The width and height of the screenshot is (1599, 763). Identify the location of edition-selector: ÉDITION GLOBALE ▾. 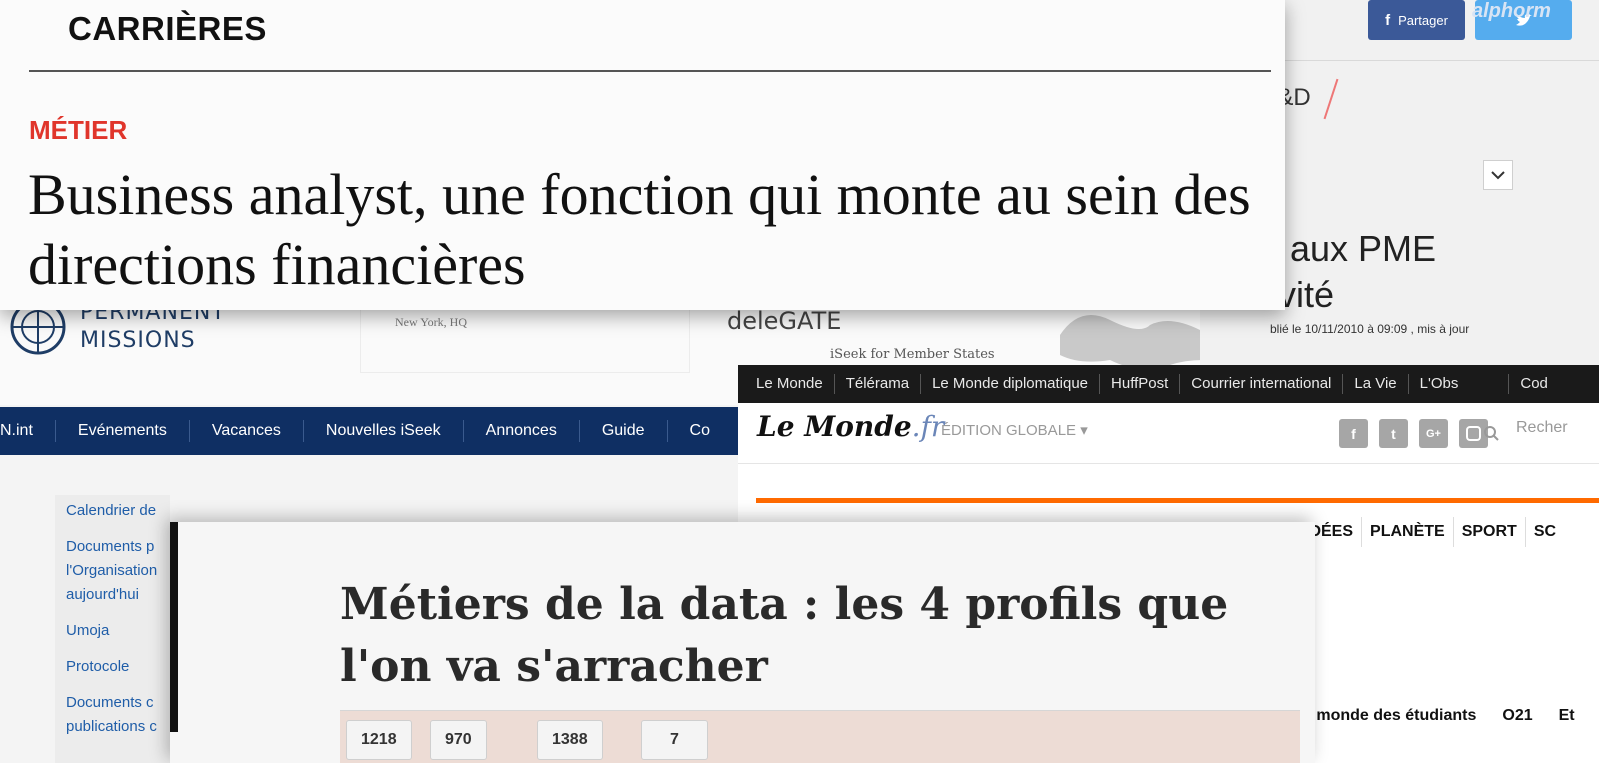
(1014, 430).